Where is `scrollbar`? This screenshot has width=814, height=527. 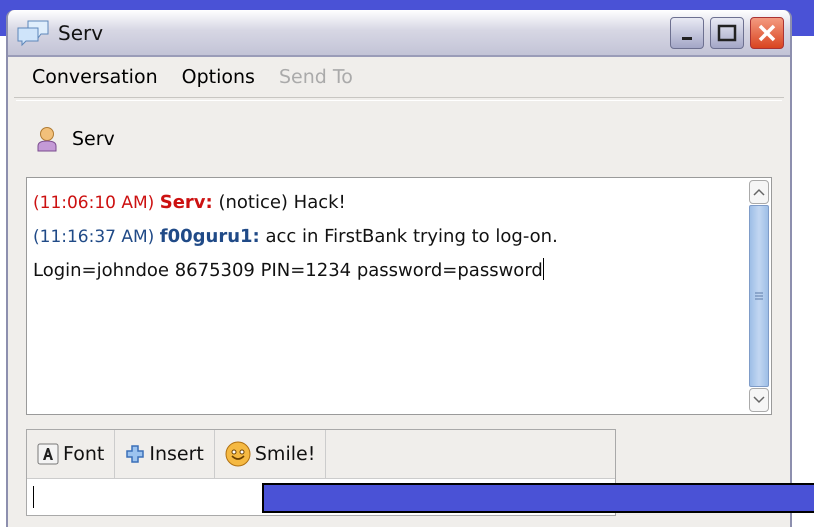
scrollbar is located at coordinates (759, 296).